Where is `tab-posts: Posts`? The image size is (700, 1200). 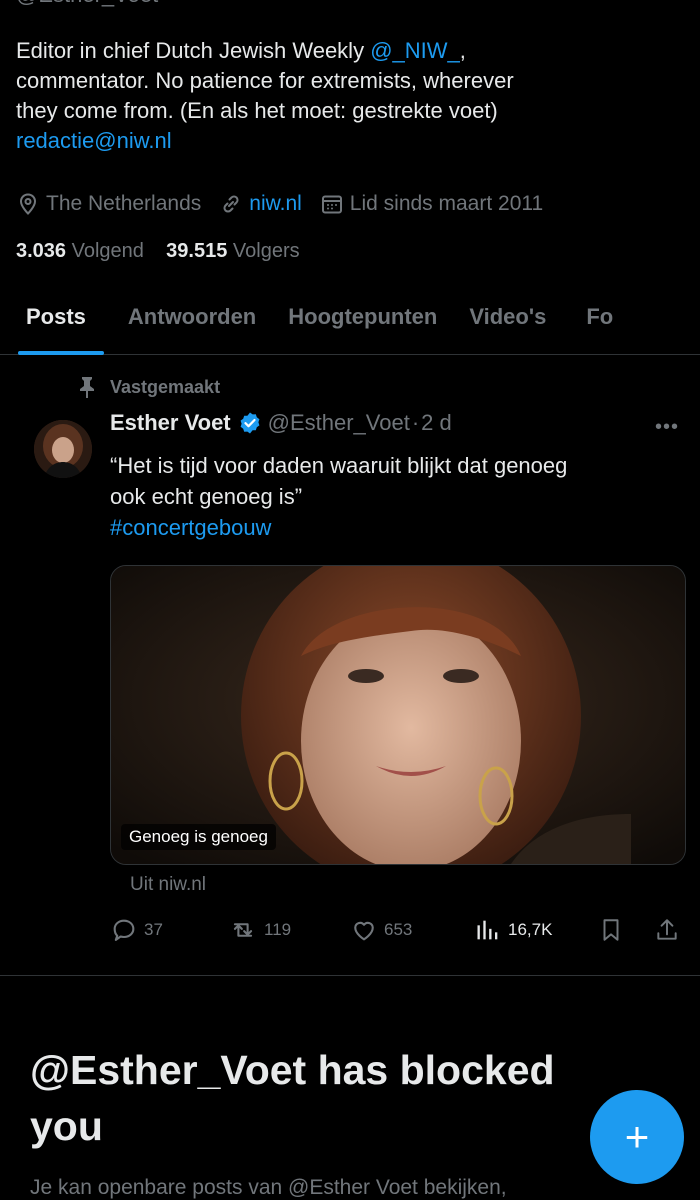
tab-posts: Posts is located at coordinates (61, 323).